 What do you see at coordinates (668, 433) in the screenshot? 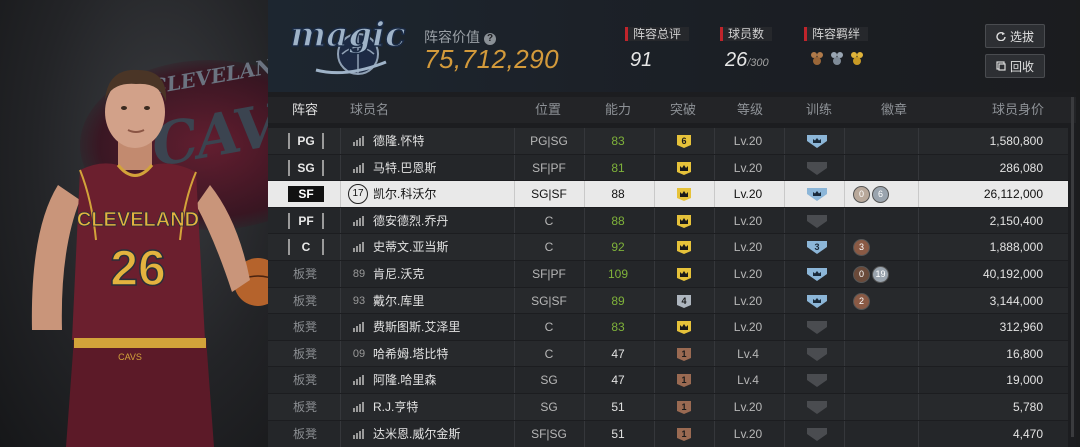
I see `table-row: 板凳 达米恩.威尔金斯 SF|SG 51 1 Lv.20 4,470` at bounding box center [668, 433].